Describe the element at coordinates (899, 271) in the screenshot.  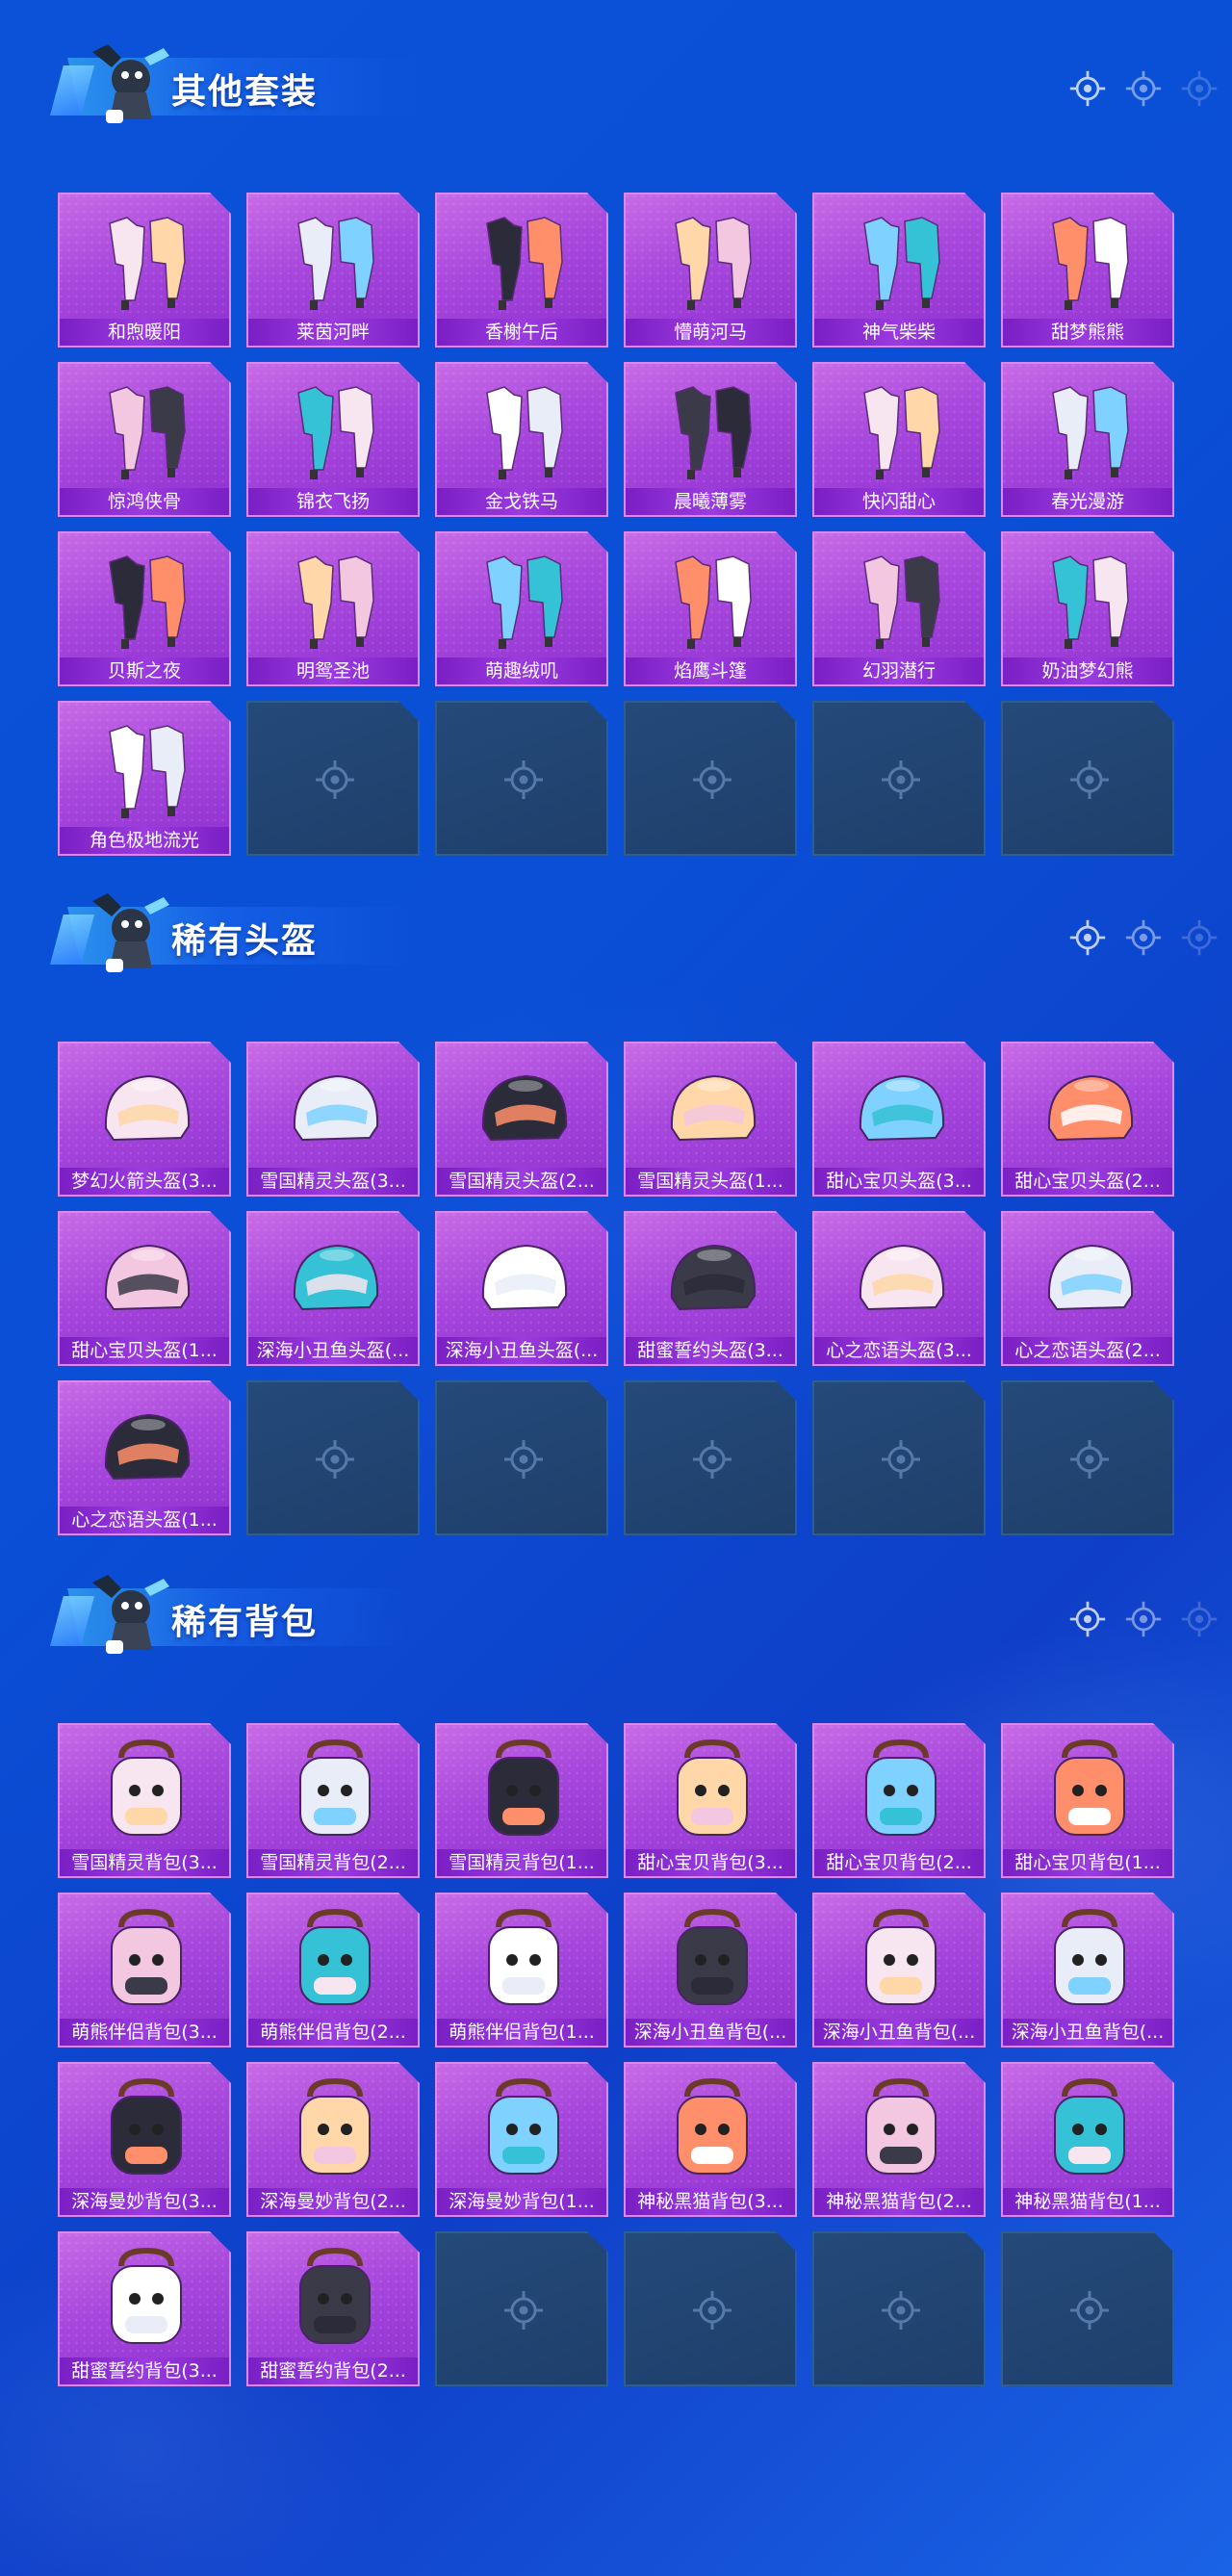
I see `item-card: 神气柴柴` at that location.